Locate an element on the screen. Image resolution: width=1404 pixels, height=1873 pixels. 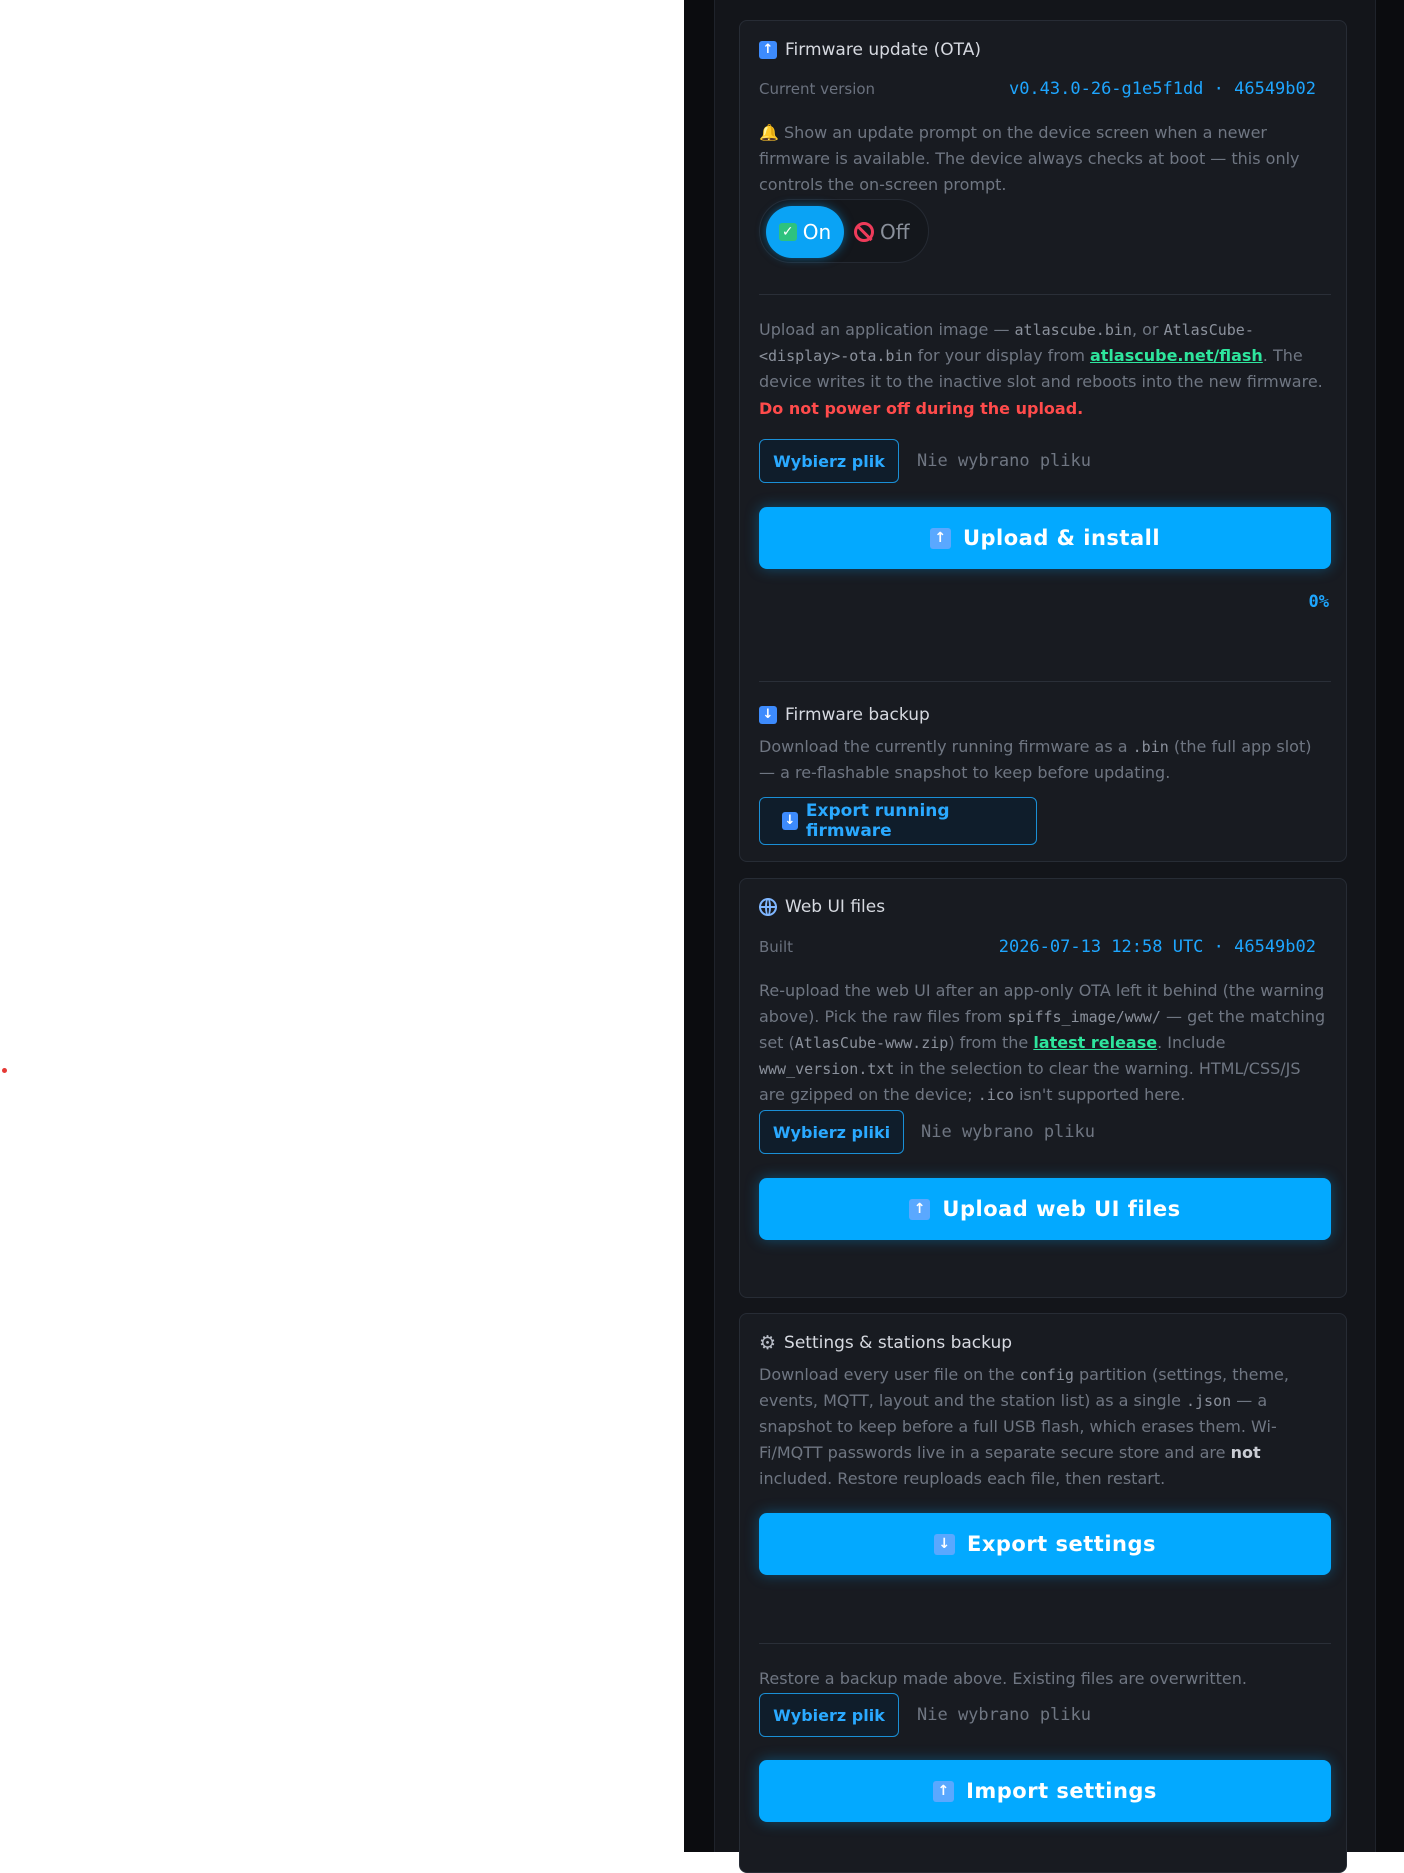
code-snippet: .json is located at coordinates (1209, 1401).